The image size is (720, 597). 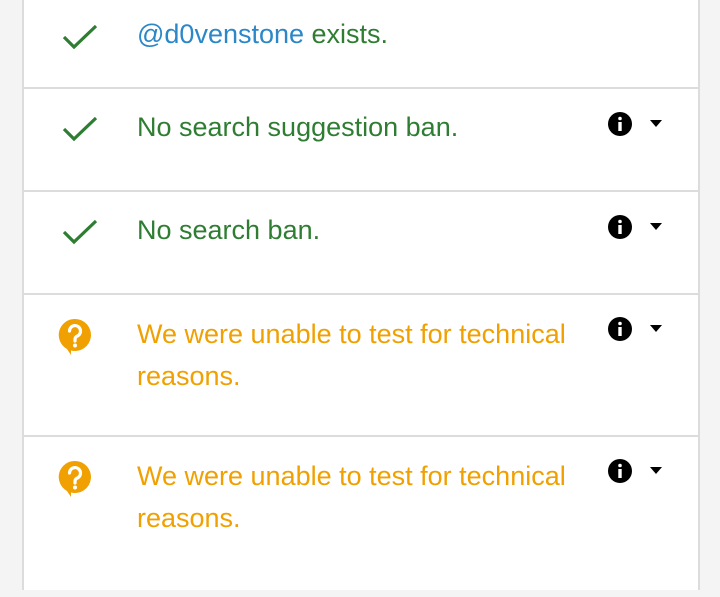 I want to click on result-row-exists: @d0venstone exists., so click(x=361, y=44).